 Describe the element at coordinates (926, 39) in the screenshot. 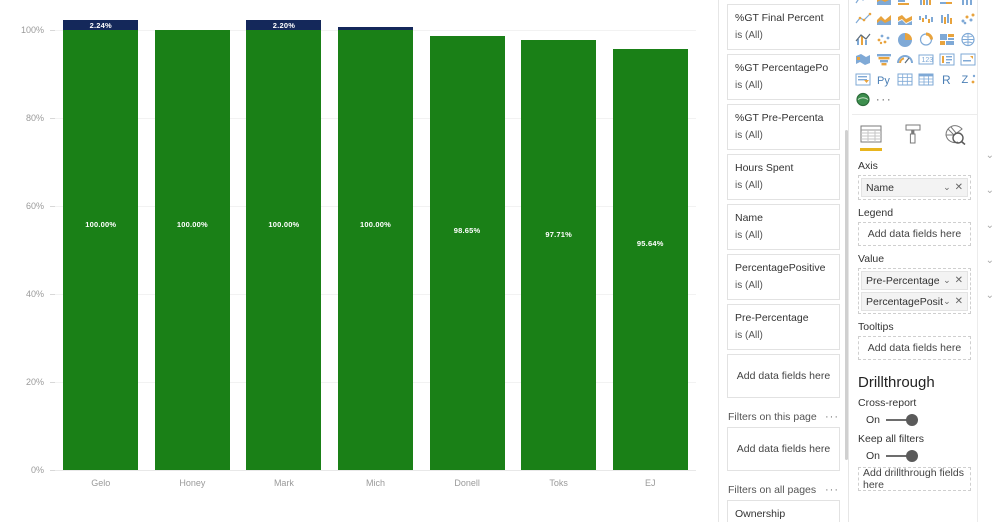

I see `visual-type-donut-icon` at that location.